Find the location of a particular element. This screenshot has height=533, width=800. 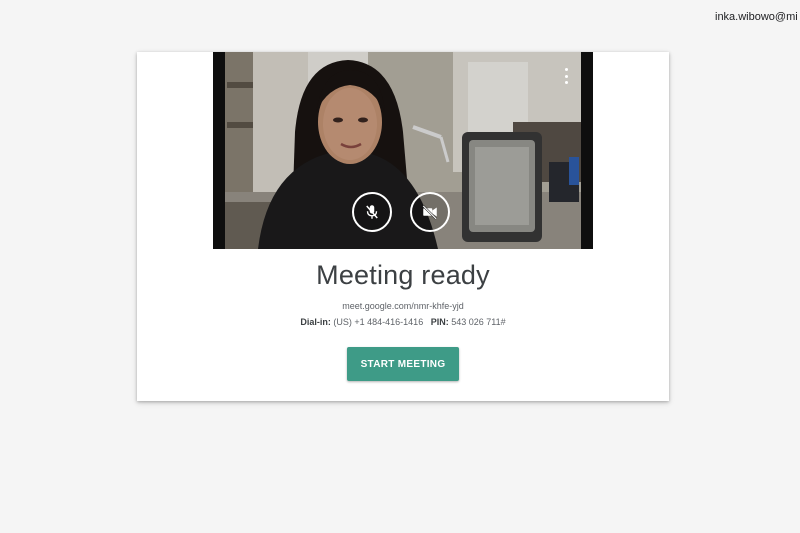

dialin-number: (US) +1 484-416-1416 is located at coordinates (378, 322).